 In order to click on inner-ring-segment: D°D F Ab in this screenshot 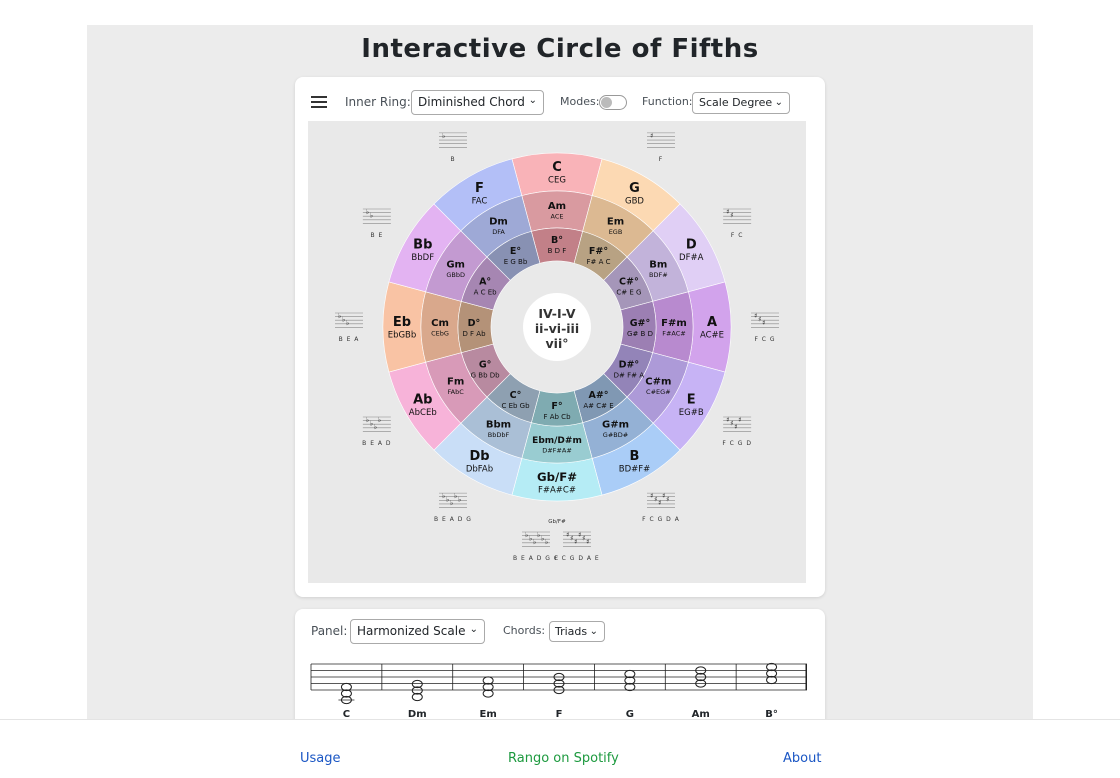, I will do `click(475, 327)`.